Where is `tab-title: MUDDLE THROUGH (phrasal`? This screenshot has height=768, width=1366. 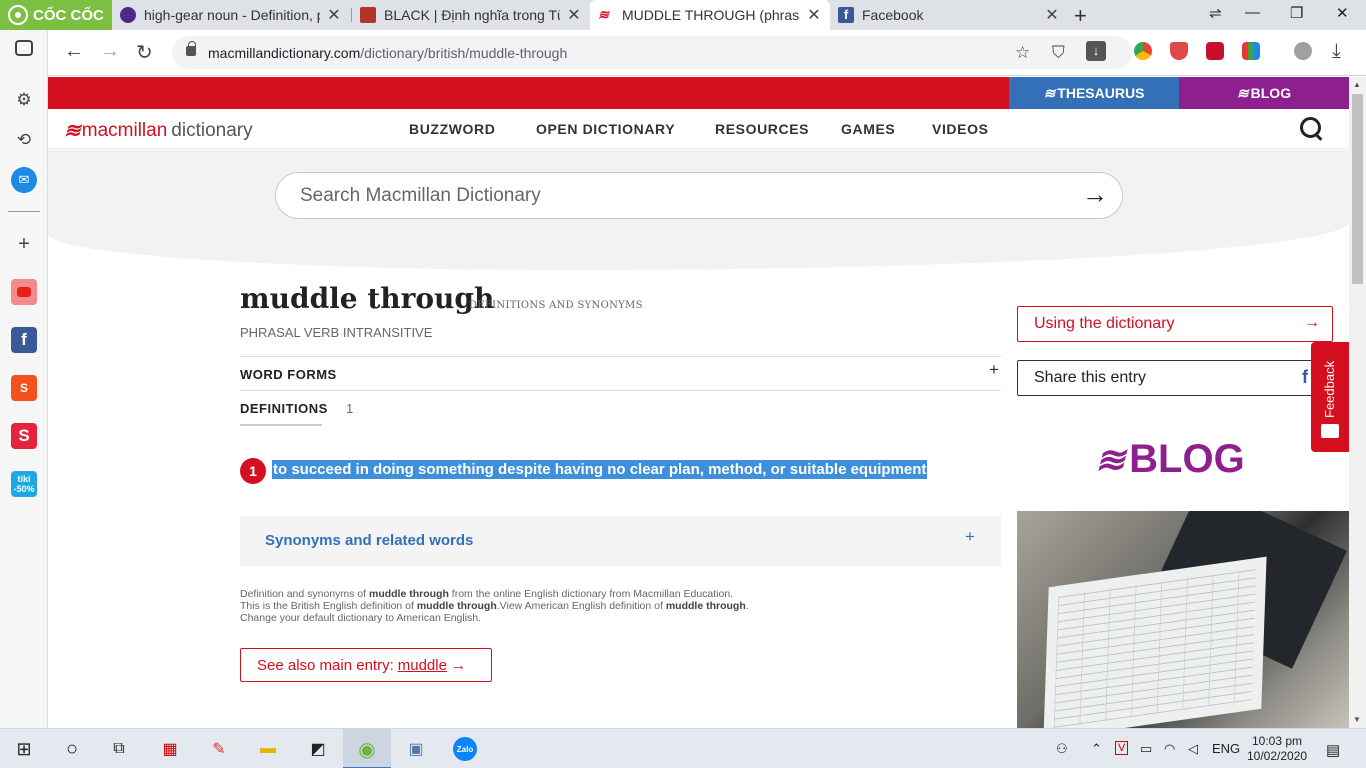
tab-title: MUDDLE THROUGH (phrasal is located at coordinates (711, 15).